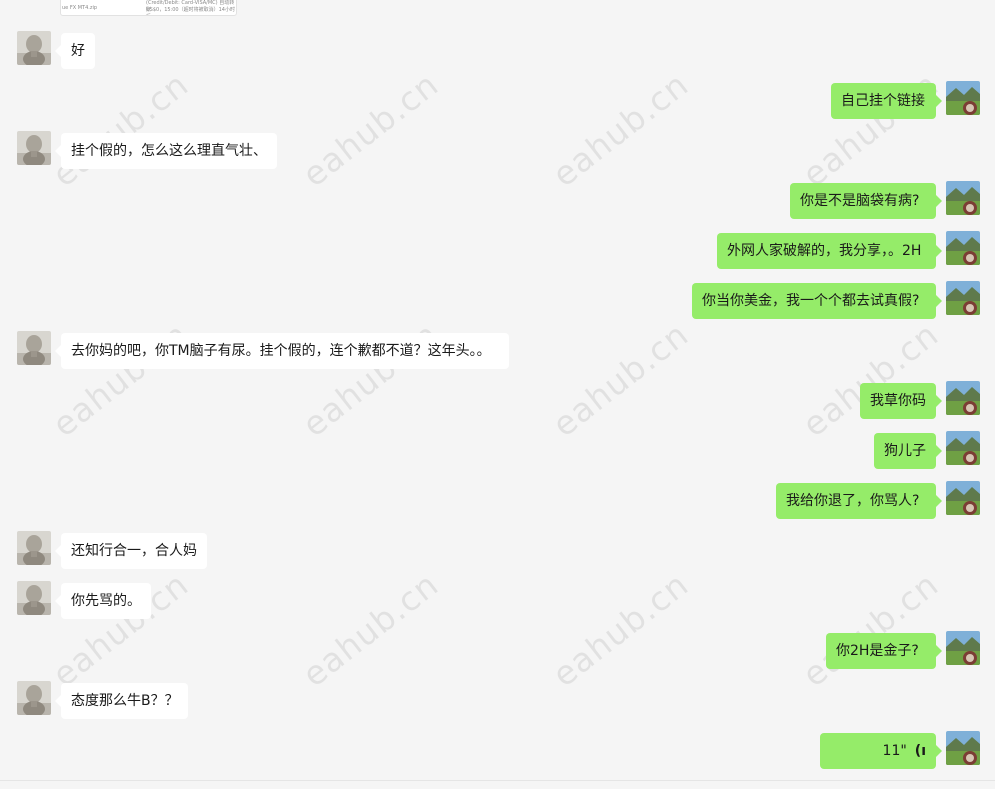  I want to click on message-received: 还知行合一，合人妈, so click(117, 550).